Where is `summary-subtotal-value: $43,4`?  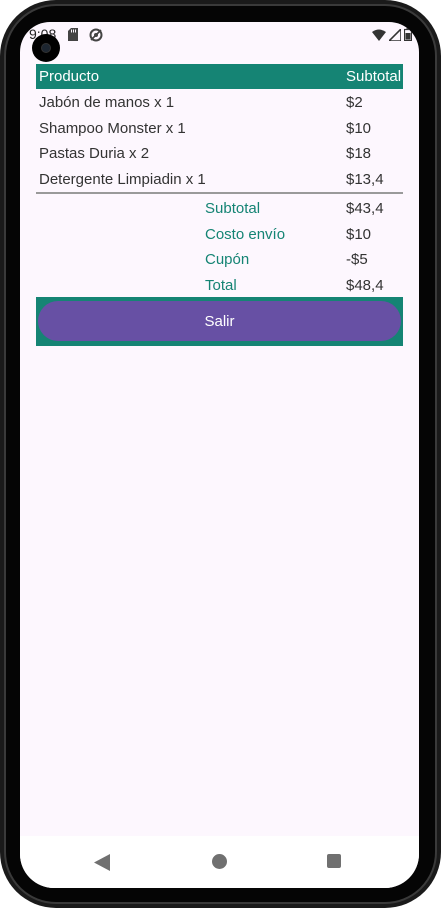
summary-subtotal-value: $43,4 is located at coordinates (365, 208).